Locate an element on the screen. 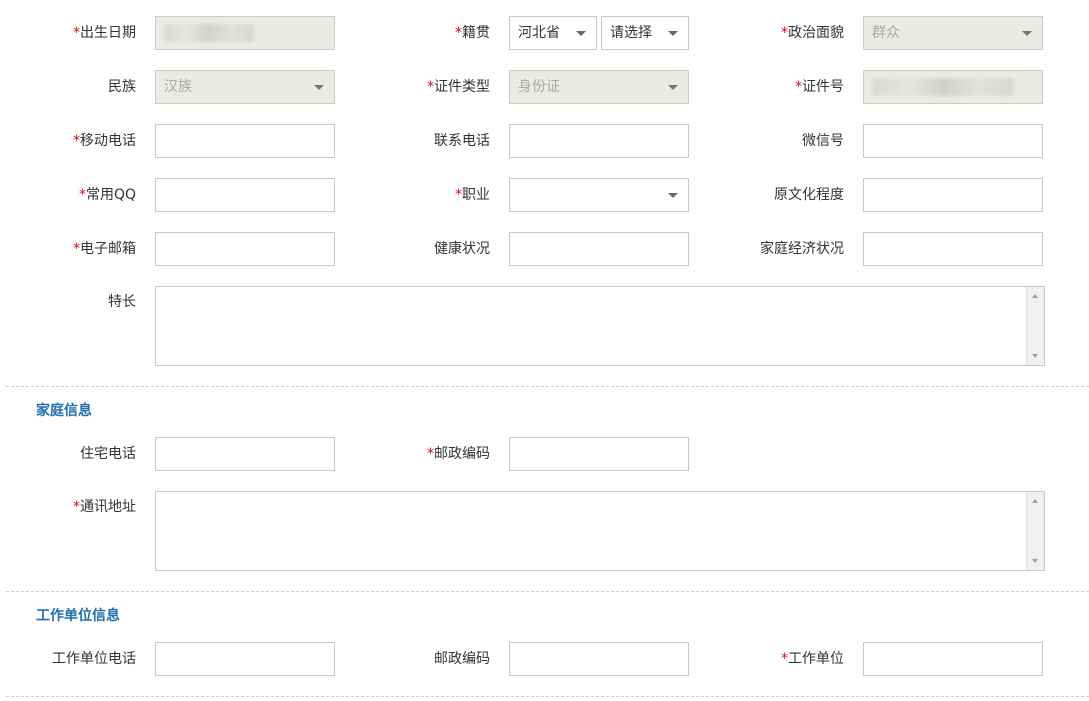 Image resolution: width=1089 pixels, height=701 pixels. work-phone-label: 工作单位电话 is located at coordinates (94, 659).